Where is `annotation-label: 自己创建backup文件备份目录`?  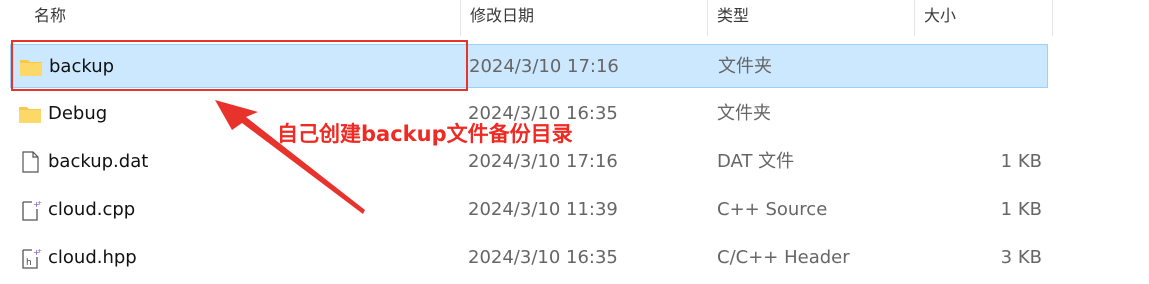
annotation-label: 自己创建backup文件备份目录 is located at coordinates (425, 134).